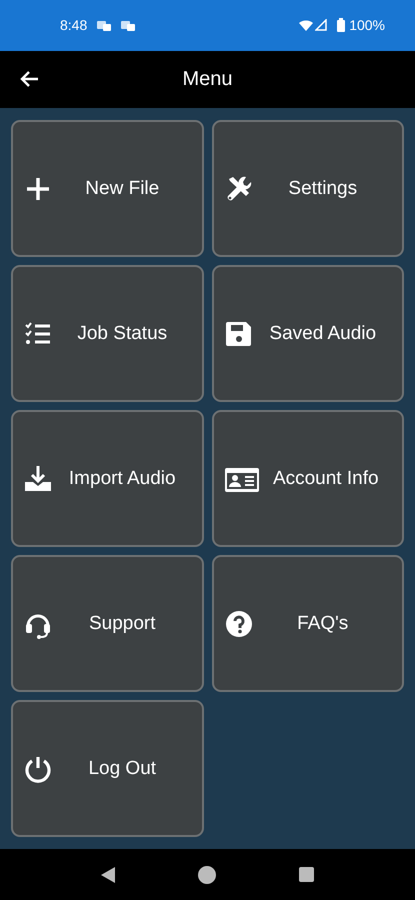 This screenshot has width=415, height=900. What do you see at coordinates (308, 189) in the screenshot?
I see `menu-tile: Settings` at bounding box center [308, 189].